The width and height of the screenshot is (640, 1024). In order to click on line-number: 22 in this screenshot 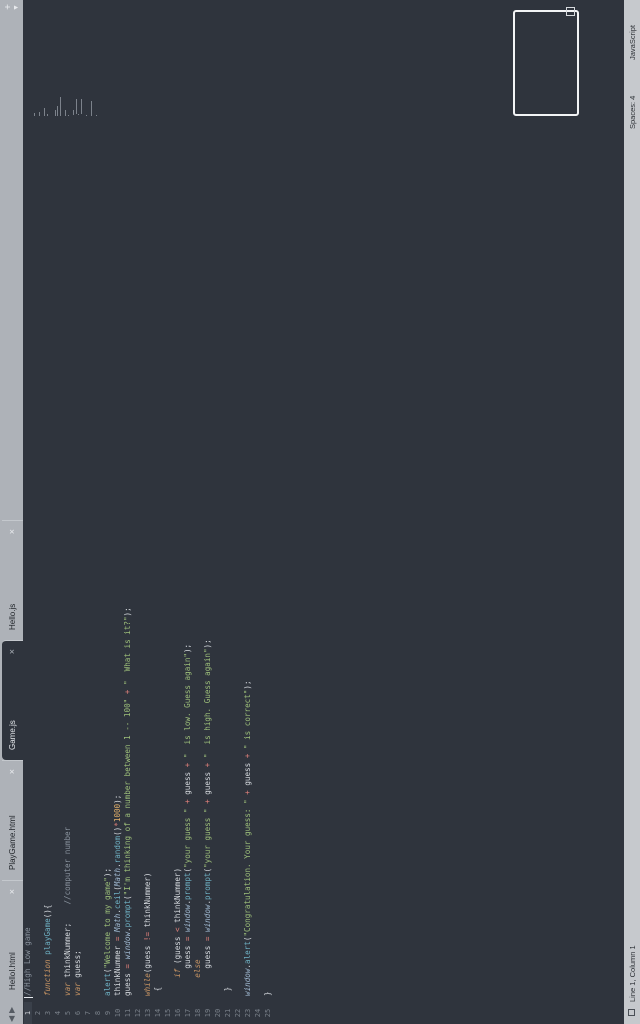, I will do `click(238, 1013)`.